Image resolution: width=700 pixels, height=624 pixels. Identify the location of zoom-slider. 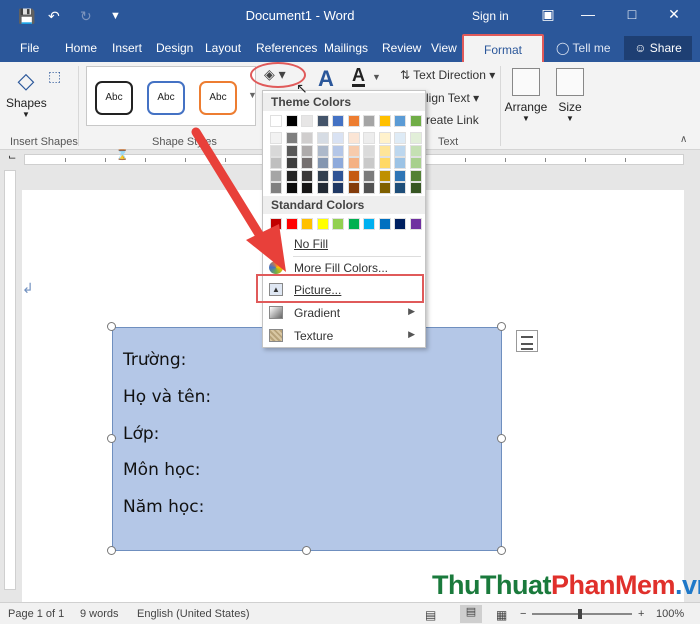
(582, 614).